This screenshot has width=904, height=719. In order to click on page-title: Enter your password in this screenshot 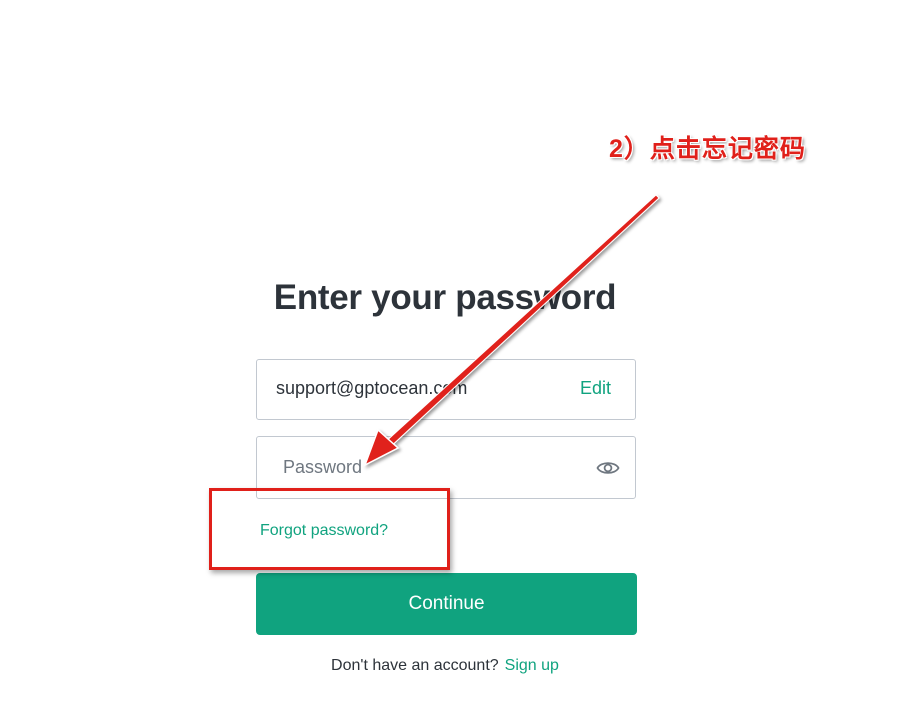, I will do `click(445, 297)`.